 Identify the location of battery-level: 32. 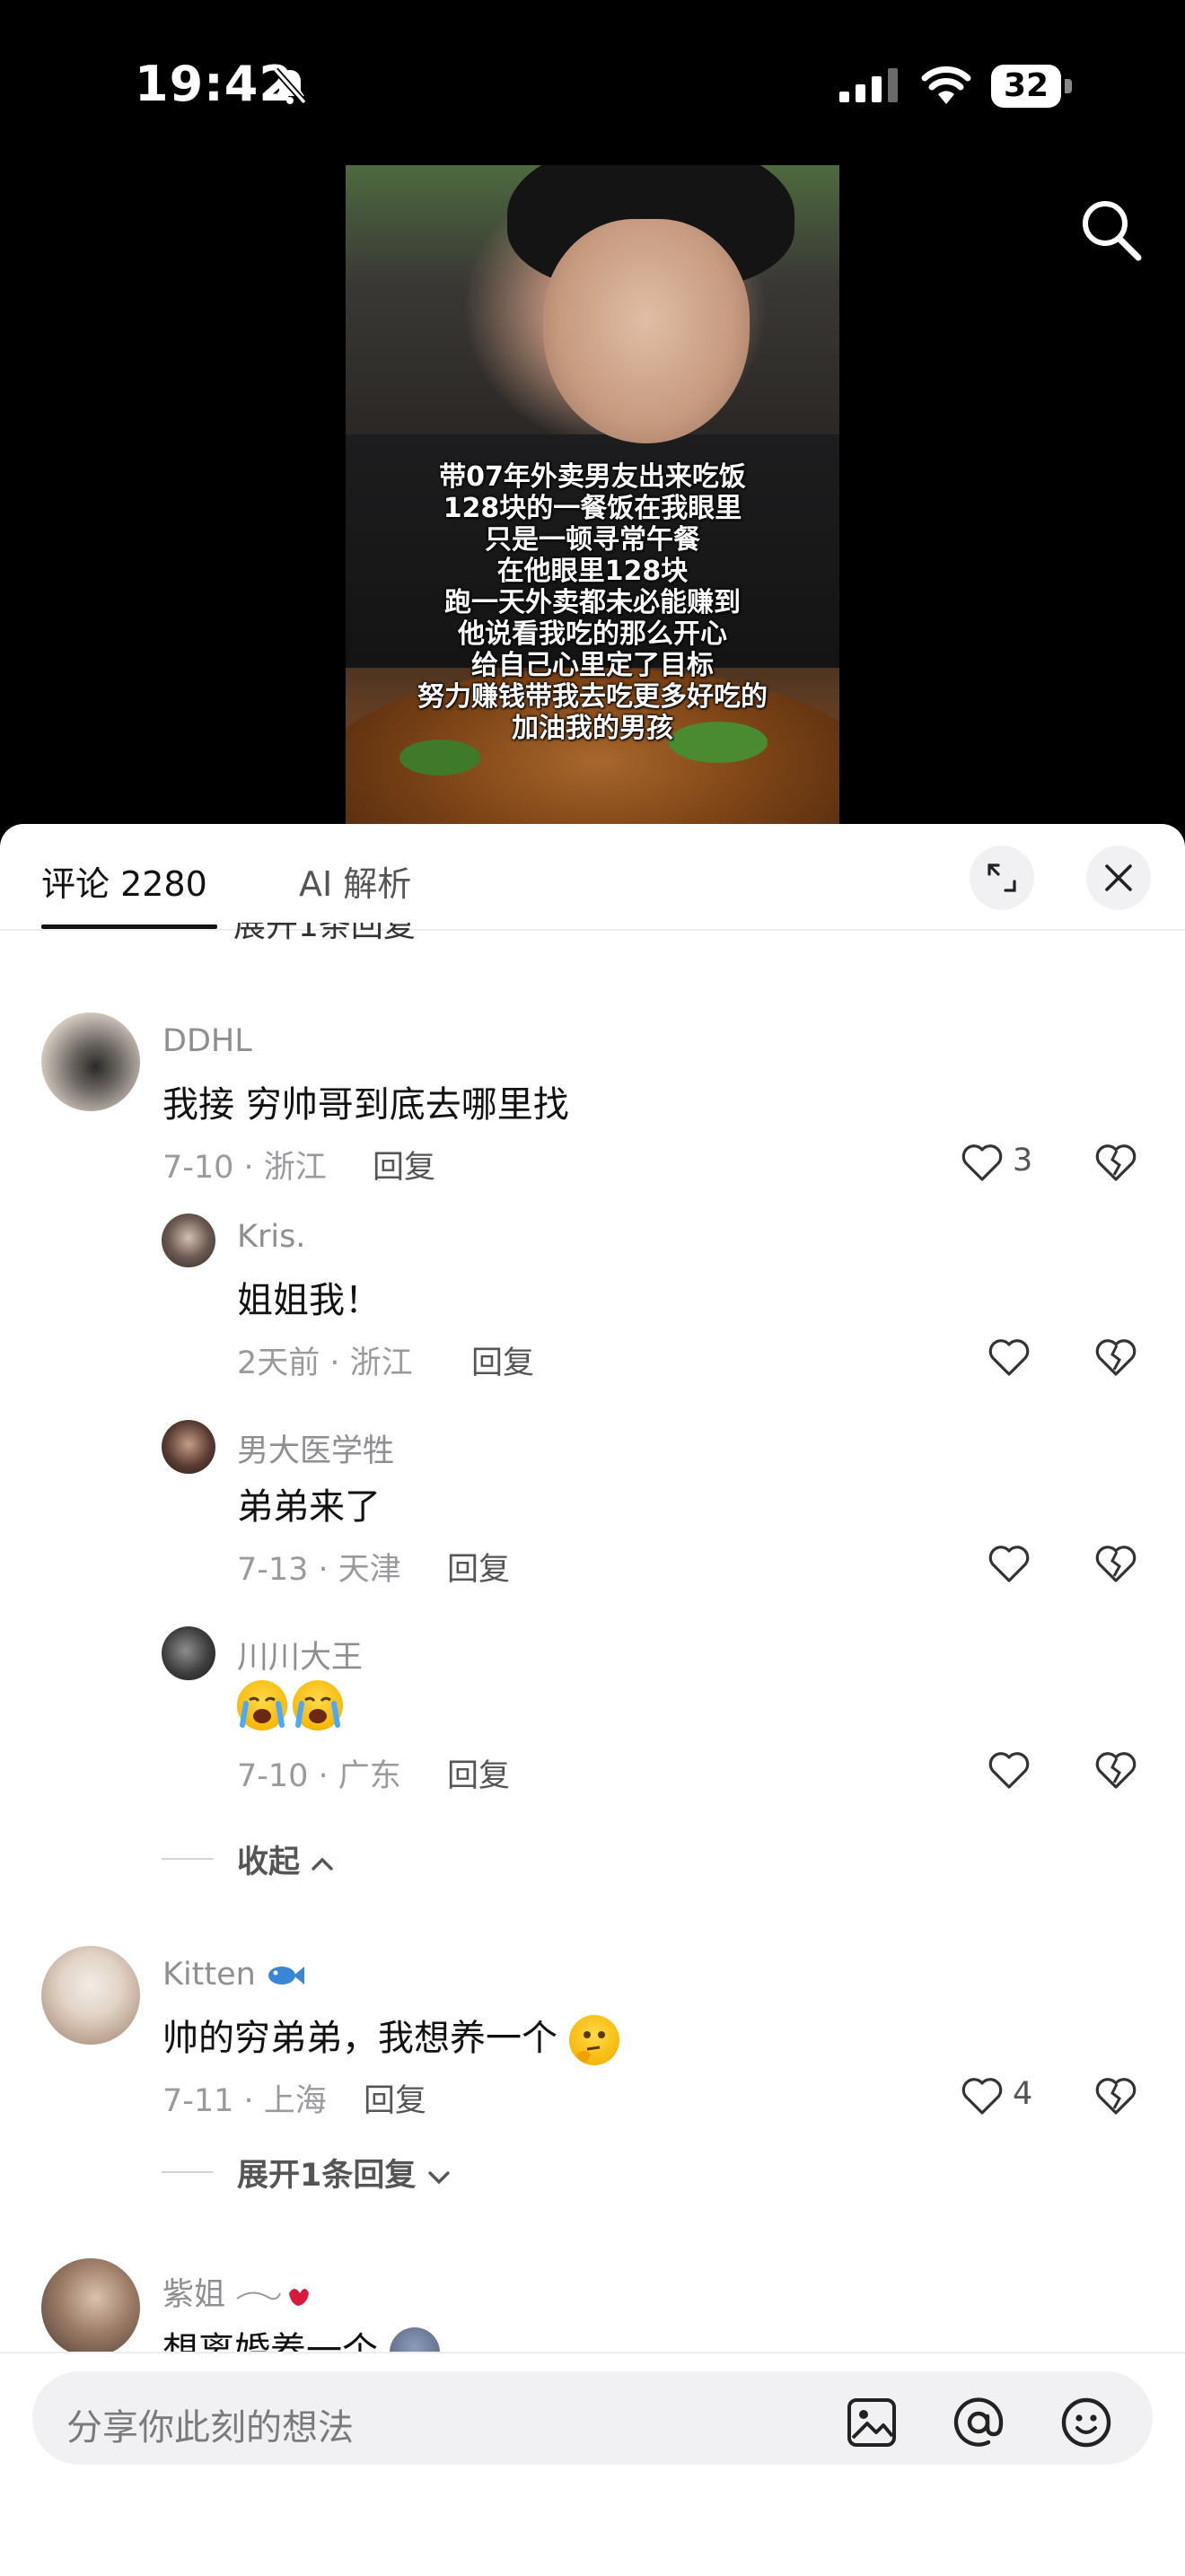
(1026, 86).